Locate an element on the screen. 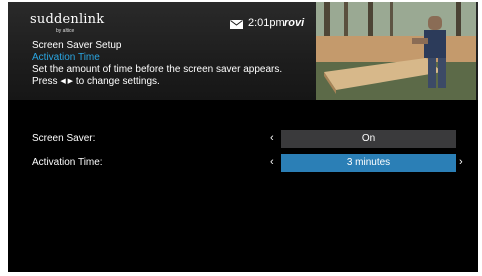  rovi-logo: rovi is located at coordinates (294, 23).